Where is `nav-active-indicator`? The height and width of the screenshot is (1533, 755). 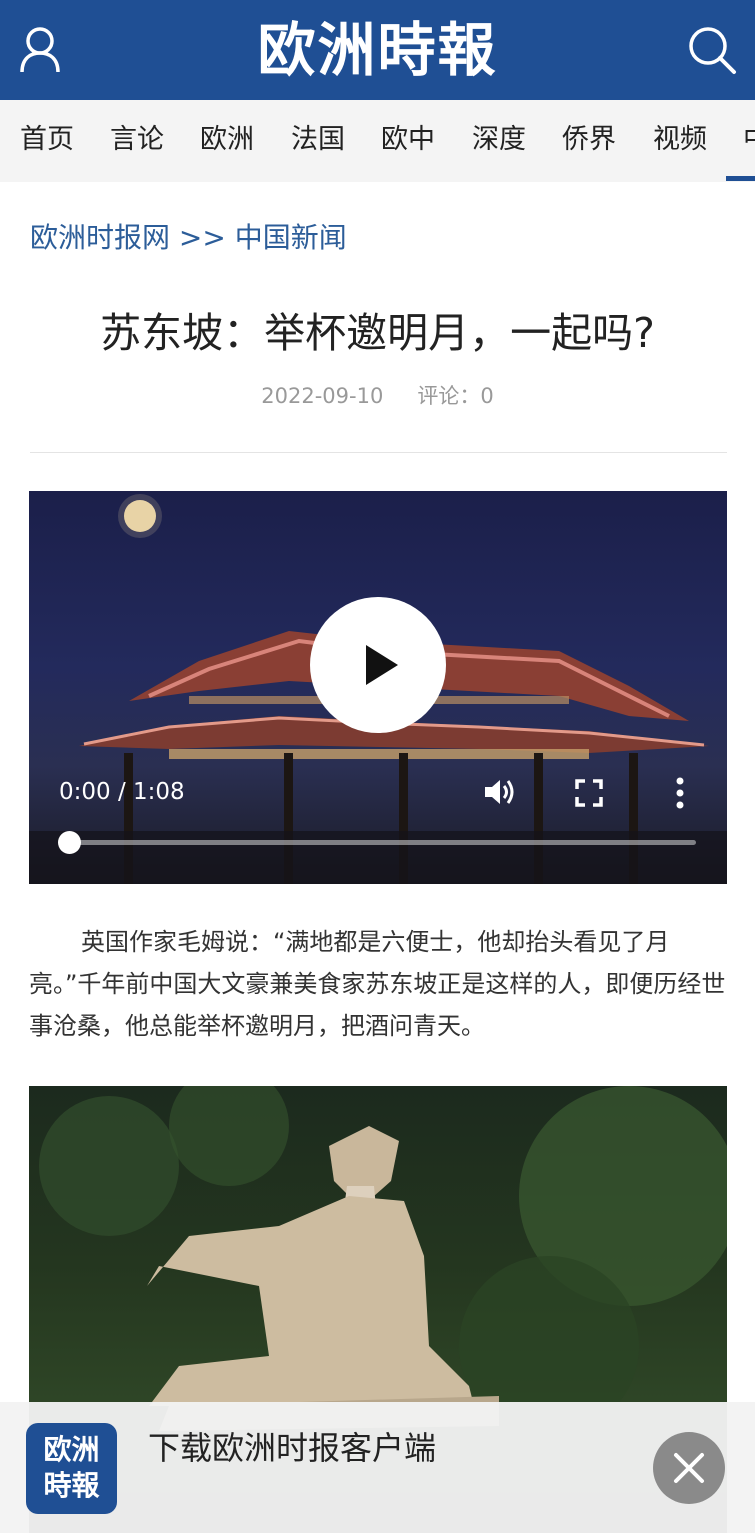
nav-active-indicator is located at coordinates (740, 178).